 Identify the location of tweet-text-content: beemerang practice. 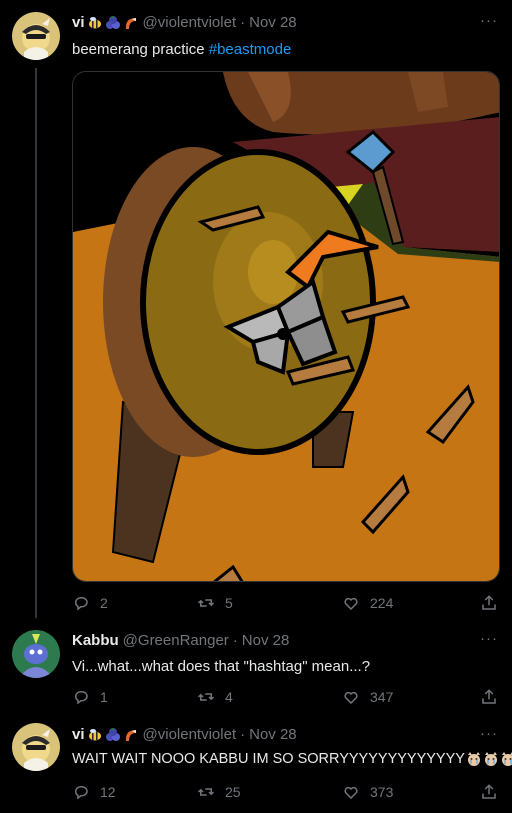
(140, 49).